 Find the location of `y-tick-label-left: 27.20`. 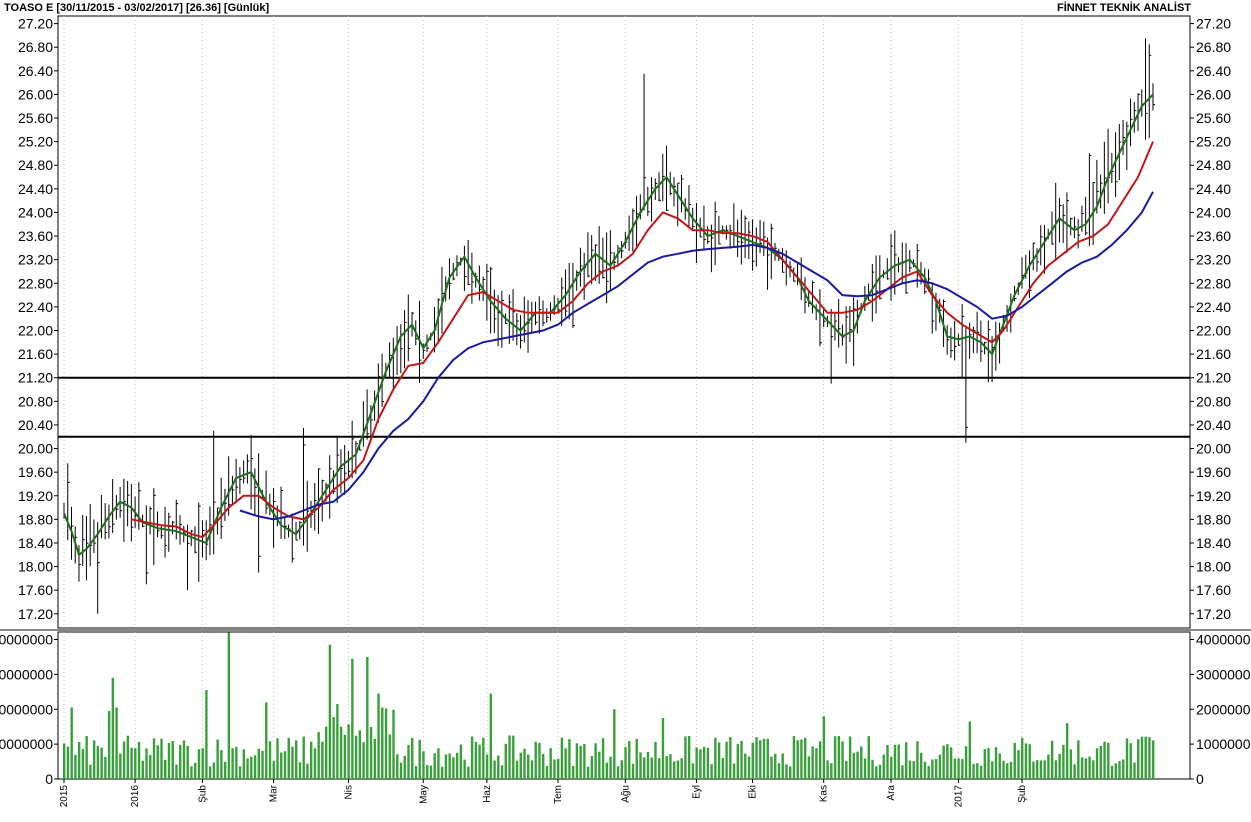

y-tick-label-left: 27.20 is located at coordinates (35, 24).